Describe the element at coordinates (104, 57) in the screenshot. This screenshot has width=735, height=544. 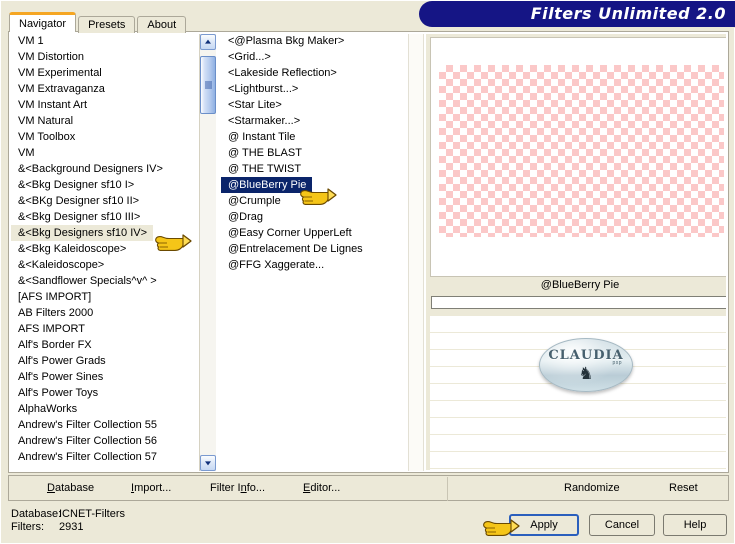
I see `list-item: VM Distortion` at that location.